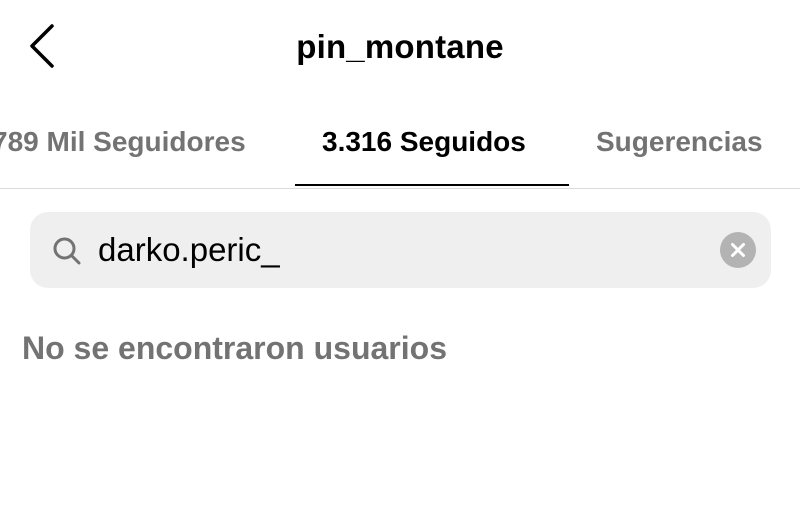 Image resolution: width=800 pixels, height=507 pixels. What do you see at coordinates (123, 142) in the screenshot?
I see `tab-followers: 789 Mil Seguidores` at bounding box center [123, 142].